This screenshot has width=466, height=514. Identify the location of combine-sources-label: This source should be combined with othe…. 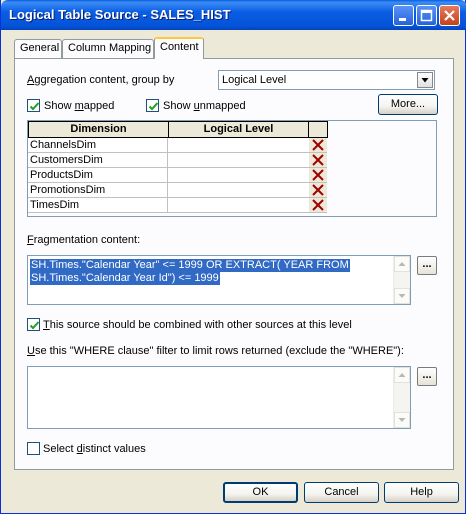
(197, 325).